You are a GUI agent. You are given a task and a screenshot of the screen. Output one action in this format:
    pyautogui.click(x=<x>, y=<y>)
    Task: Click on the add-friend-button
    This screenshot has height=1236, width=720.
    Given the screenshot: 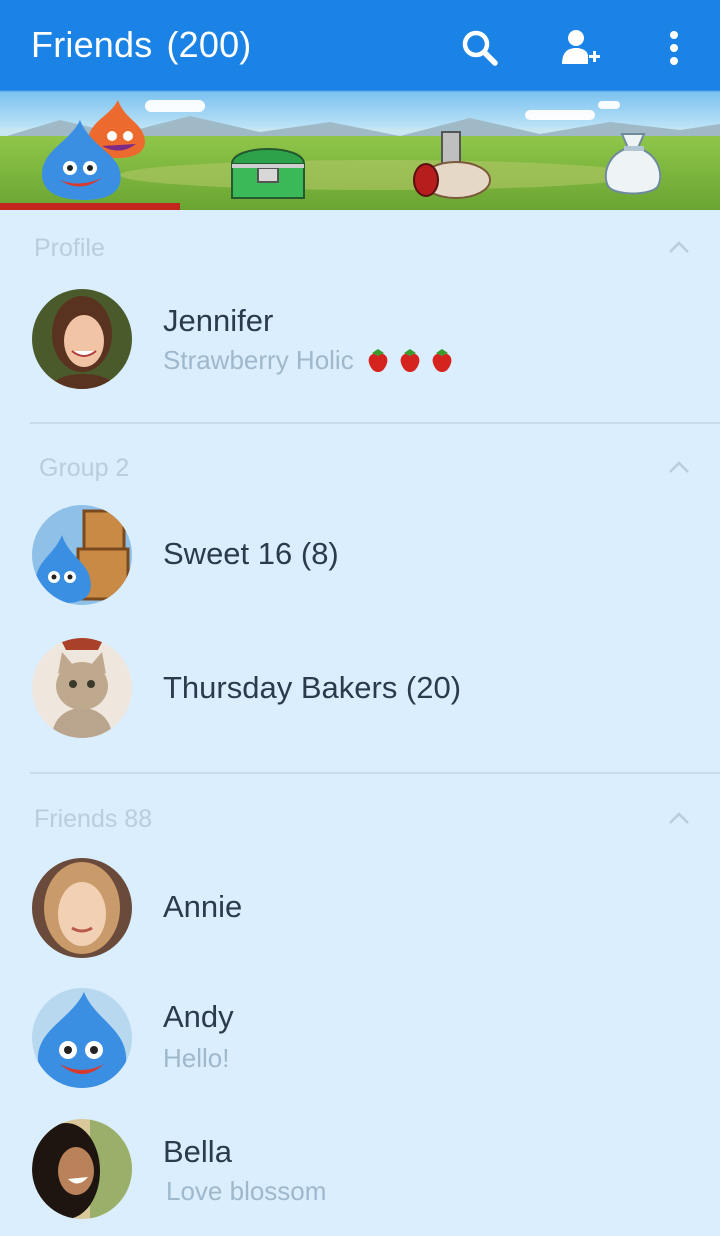 What is the action you would take?
    pyautogui.click(x=580, y=48)
    